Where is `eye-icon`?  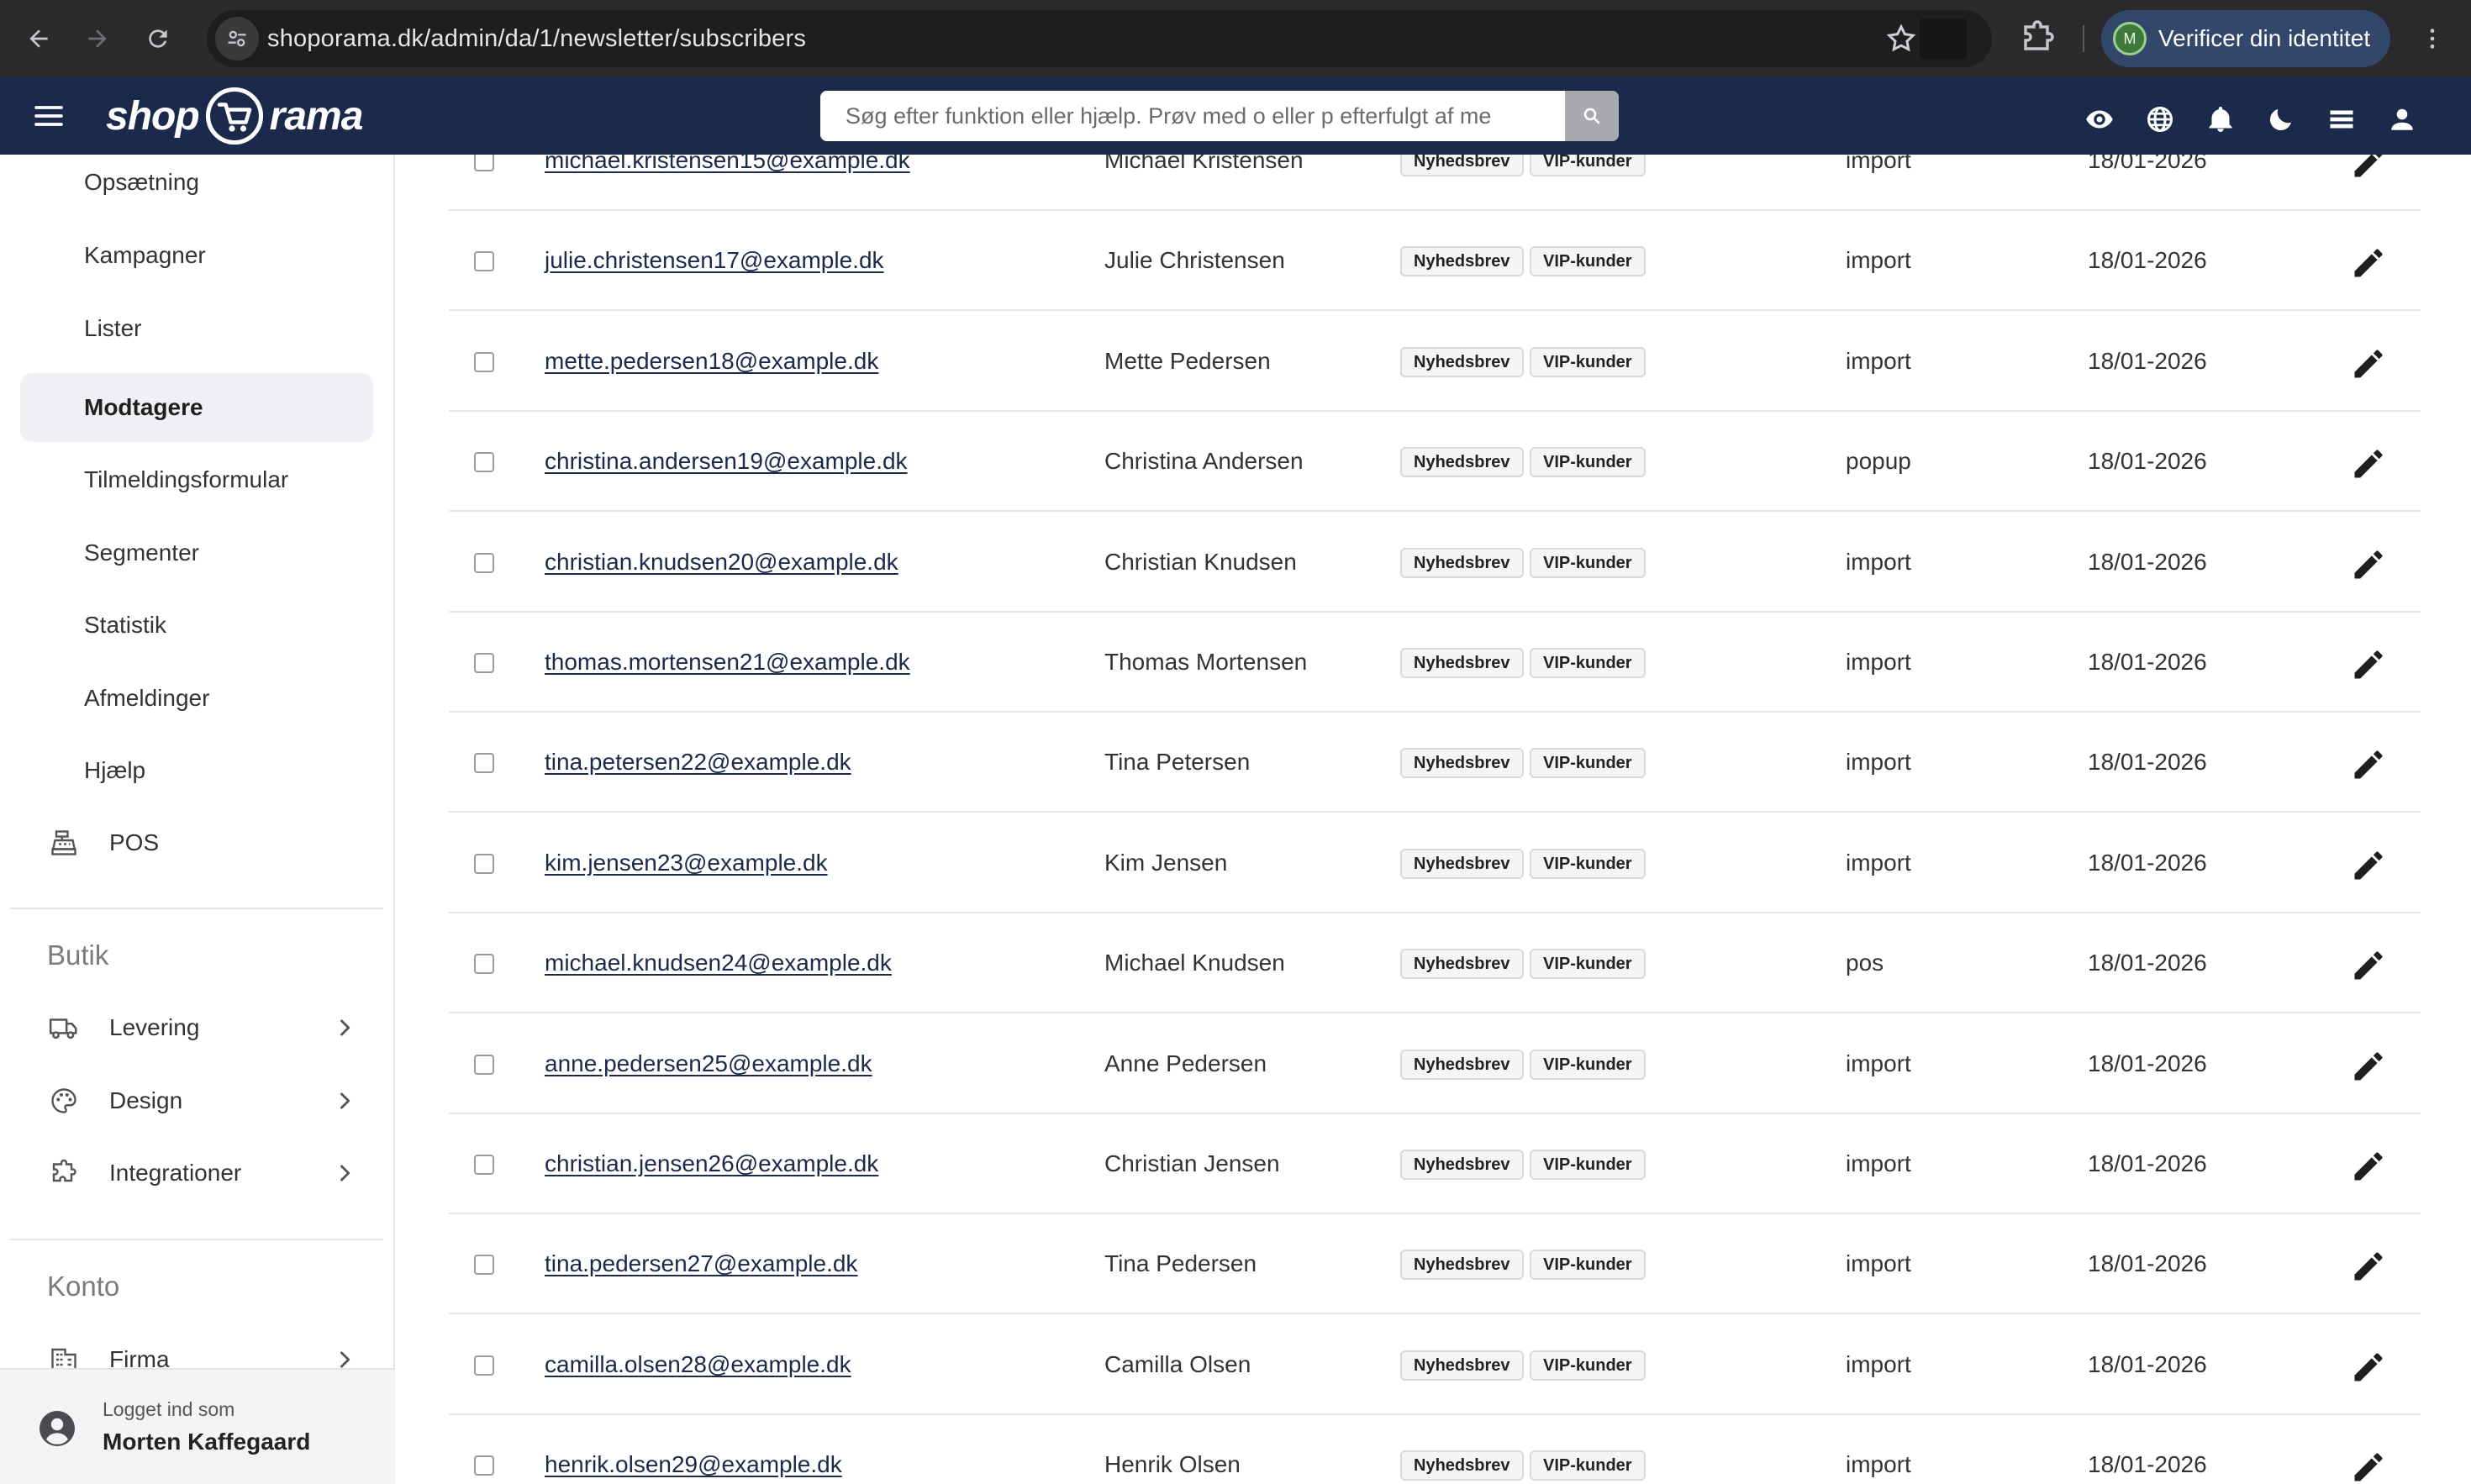 eye-icon is located at coordinates (2099, 119).